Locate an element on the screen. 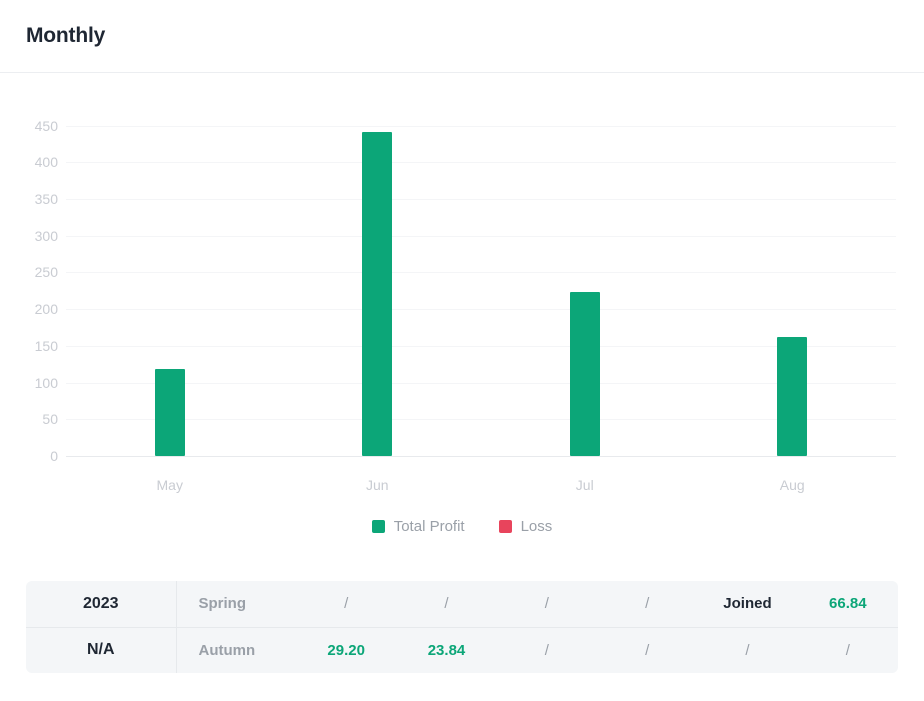 This screenshot has height=701, width=924. card-header: Monthly is located at coordinates (462, 36).